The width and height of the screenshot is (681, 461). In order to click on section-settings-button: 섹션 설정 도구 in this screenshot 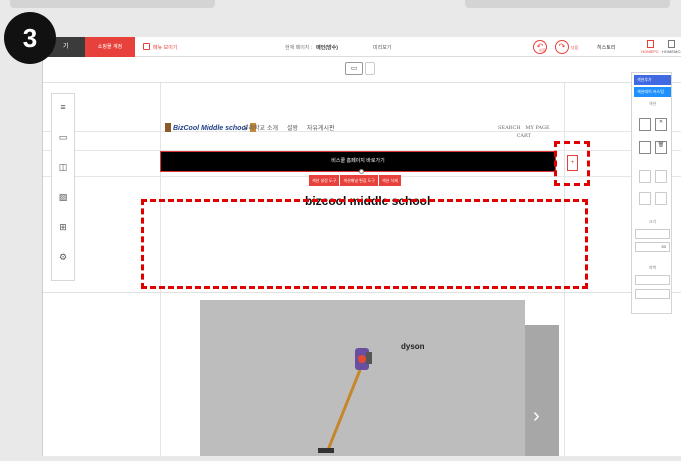, I will do `click(324, 180)`.